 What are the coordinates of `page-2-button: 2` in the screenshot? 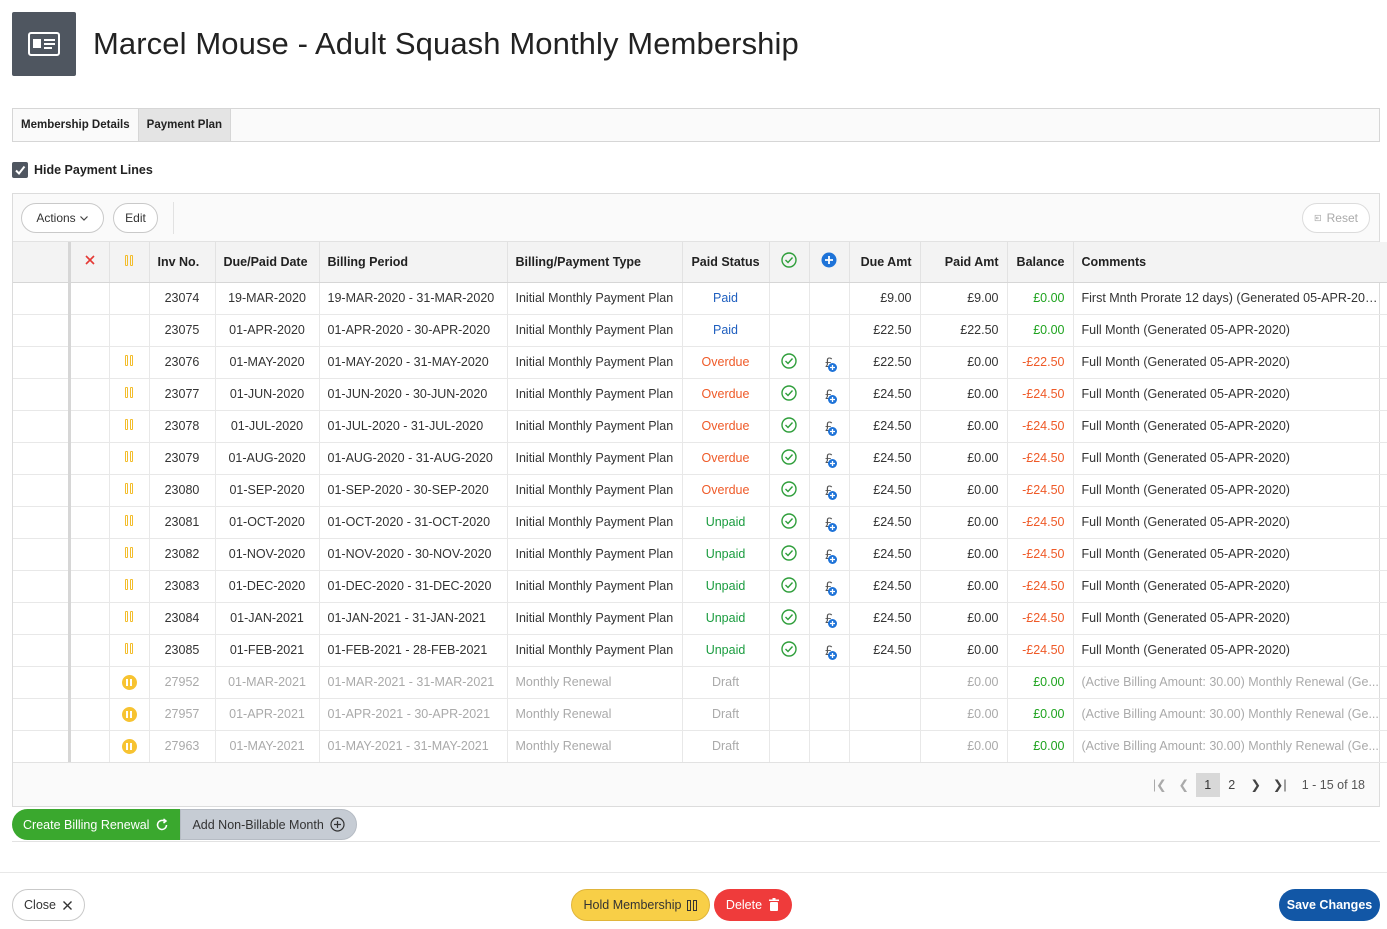 It's located at (1232, 785).